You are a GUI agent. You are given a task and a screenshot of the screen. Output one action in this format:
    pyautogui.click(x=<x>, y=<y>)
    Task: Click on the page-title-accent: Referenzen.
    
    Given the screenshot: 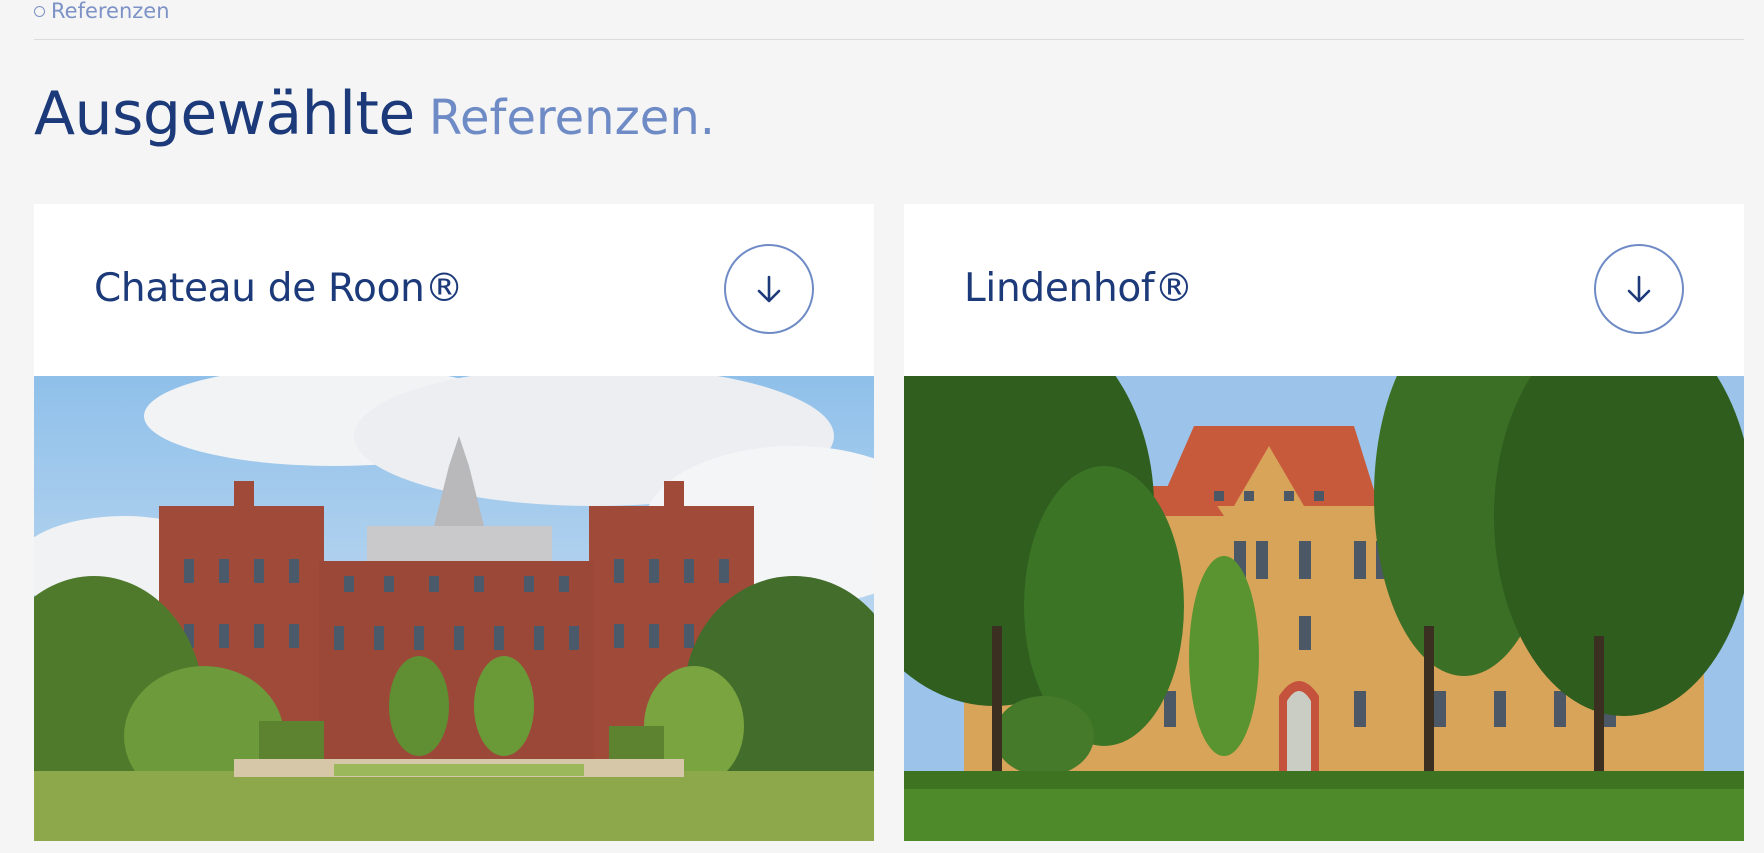 What is the action you would take?
    pyautogui.click(x=572, y=118)
    